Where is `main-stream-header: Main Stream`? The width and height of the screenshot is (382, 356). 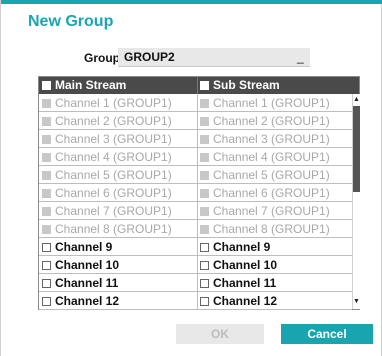 main-stream-header: Main Stream is located at coordinates (84, 85).